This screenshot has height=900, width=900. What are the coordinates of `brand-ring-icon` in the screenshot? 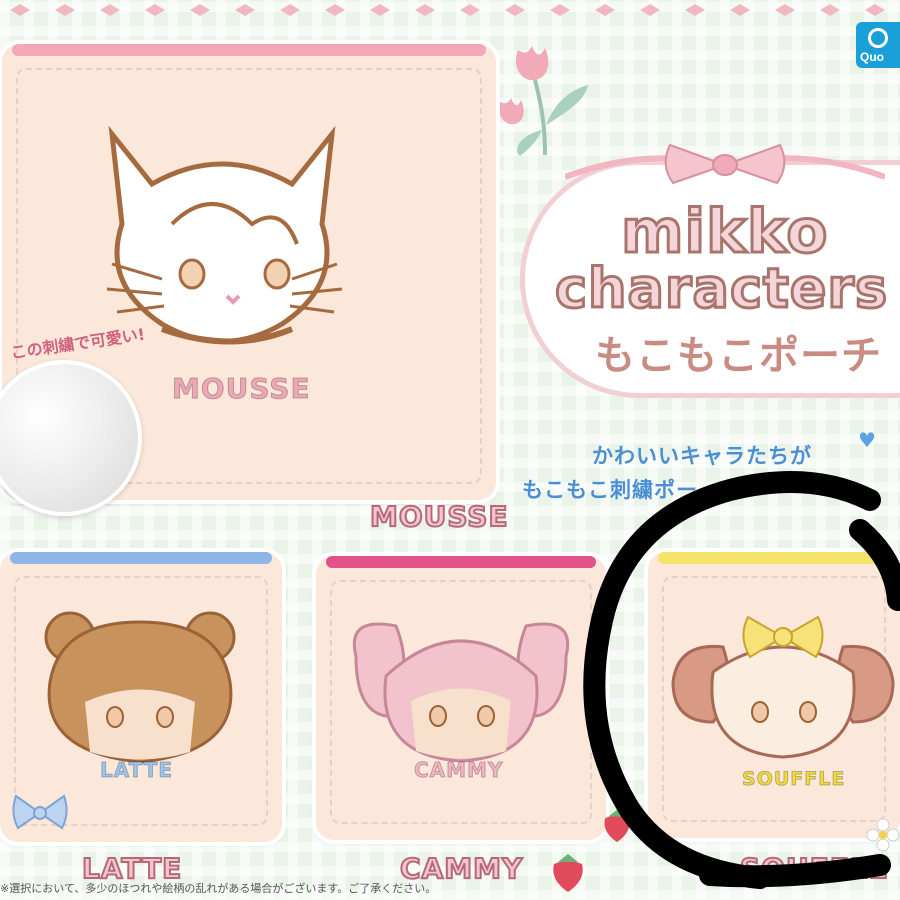 It's located at (878, 38).